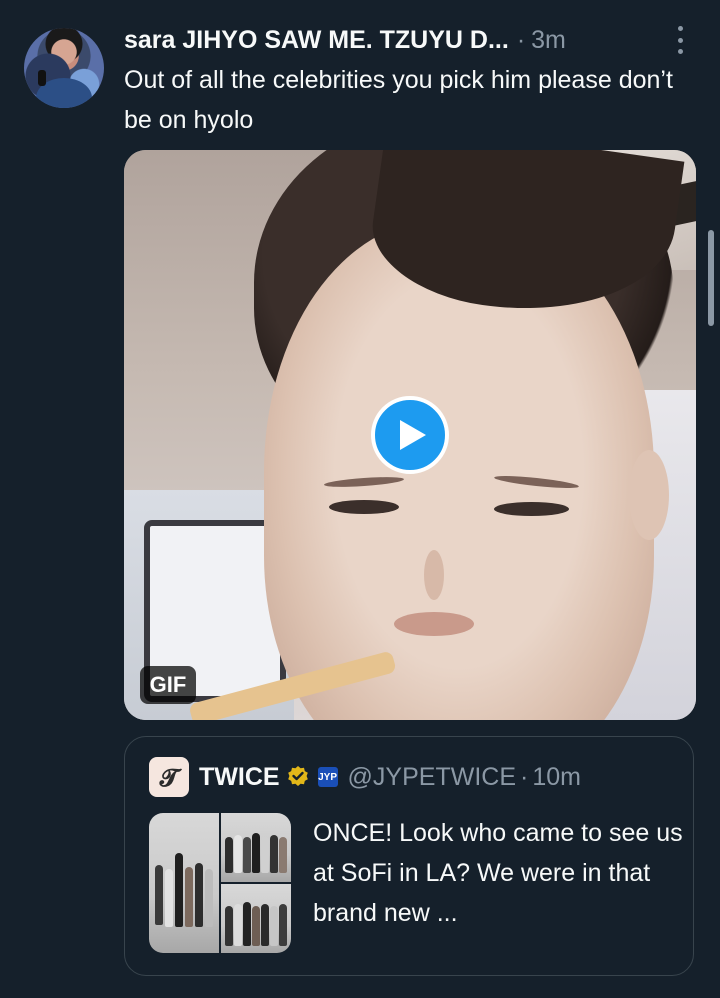 The width and height of the screenshot is (720, 998). I want to click on quoted-handle: @JYPETWICE, so click(432, 777).